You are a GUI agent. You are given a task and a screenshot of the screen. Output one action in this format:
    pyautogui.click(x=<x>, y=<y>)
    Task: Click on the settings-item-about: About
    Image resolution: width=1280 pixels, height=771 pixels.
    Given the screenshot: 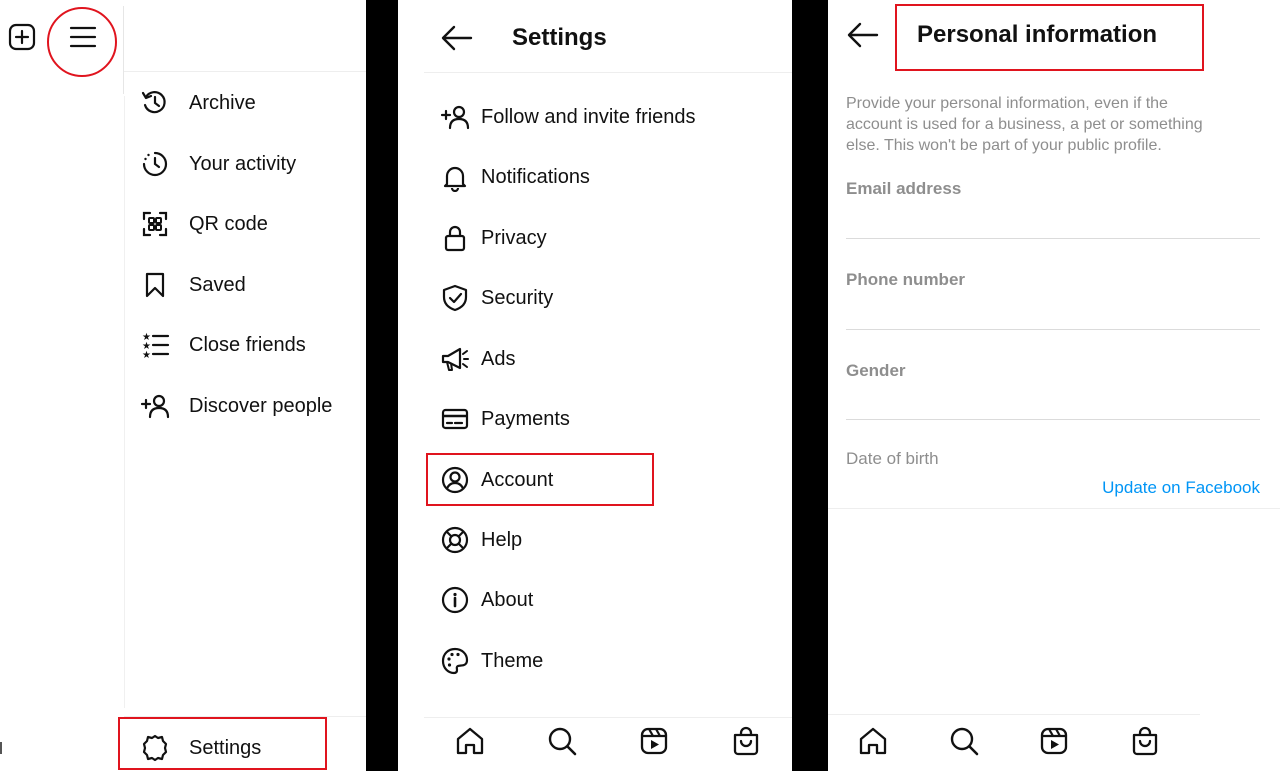 What is the action you would take?
    pyautogui.click(x=486, y=600)
    